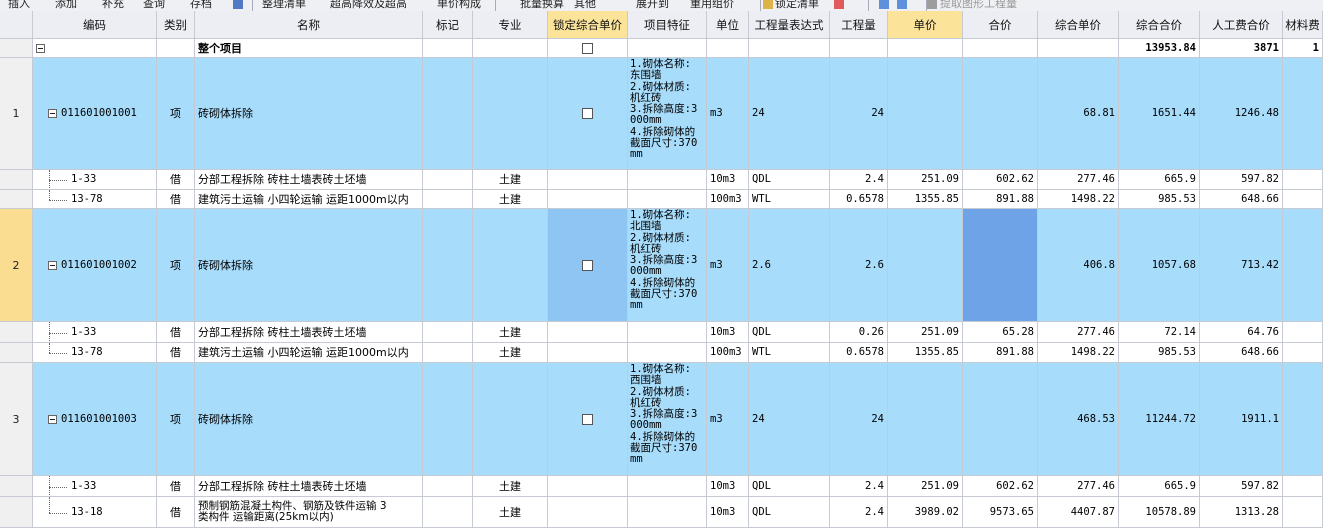 This screenshot has width=1323, height=528. I want to click on sub-total: 602.62, so click(1000, 486).